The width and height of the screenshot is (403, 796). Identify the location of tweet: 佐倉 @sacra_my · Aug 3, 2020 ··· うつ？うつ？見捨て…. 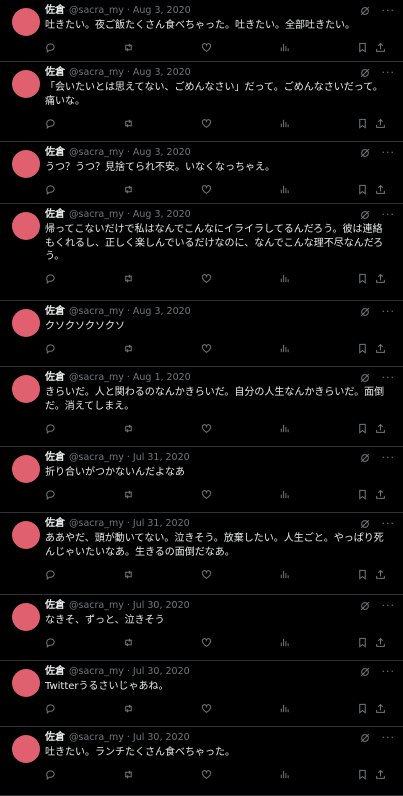
(201, 173).